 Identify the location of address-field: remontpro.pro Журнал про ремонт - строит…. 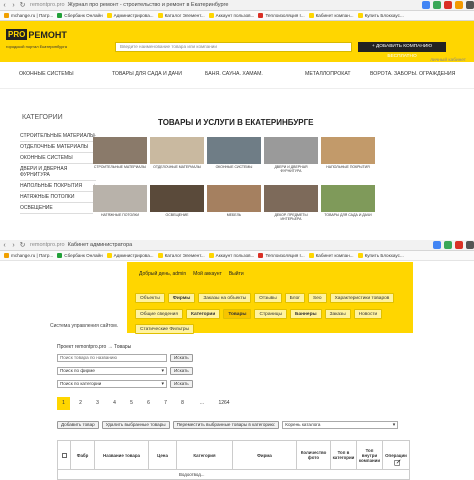
(129, 5).